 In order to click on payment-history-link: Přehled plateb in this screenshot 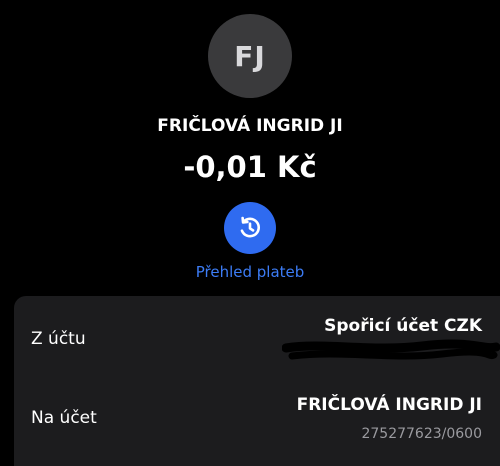, I will do `click(250, 272)`.